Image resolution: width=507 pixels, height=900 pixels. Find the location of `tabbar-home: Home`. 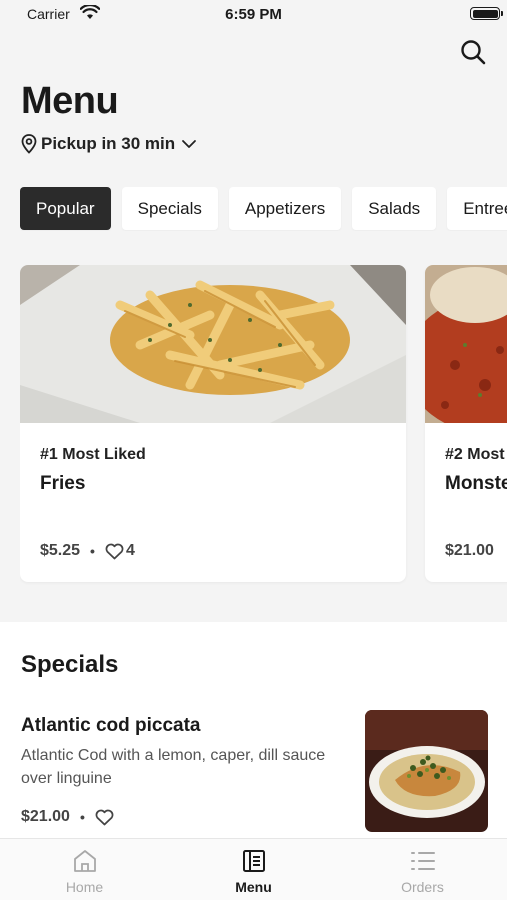

tabbar-home: Home is located at coordinates (84, 869).